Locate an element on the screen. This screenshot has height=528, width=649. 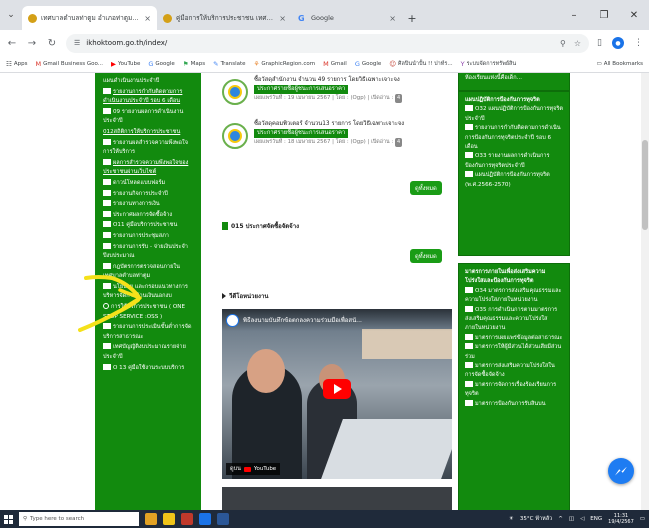
bookmark-apps: ☷ Apps is located at coordinates (16, 64).